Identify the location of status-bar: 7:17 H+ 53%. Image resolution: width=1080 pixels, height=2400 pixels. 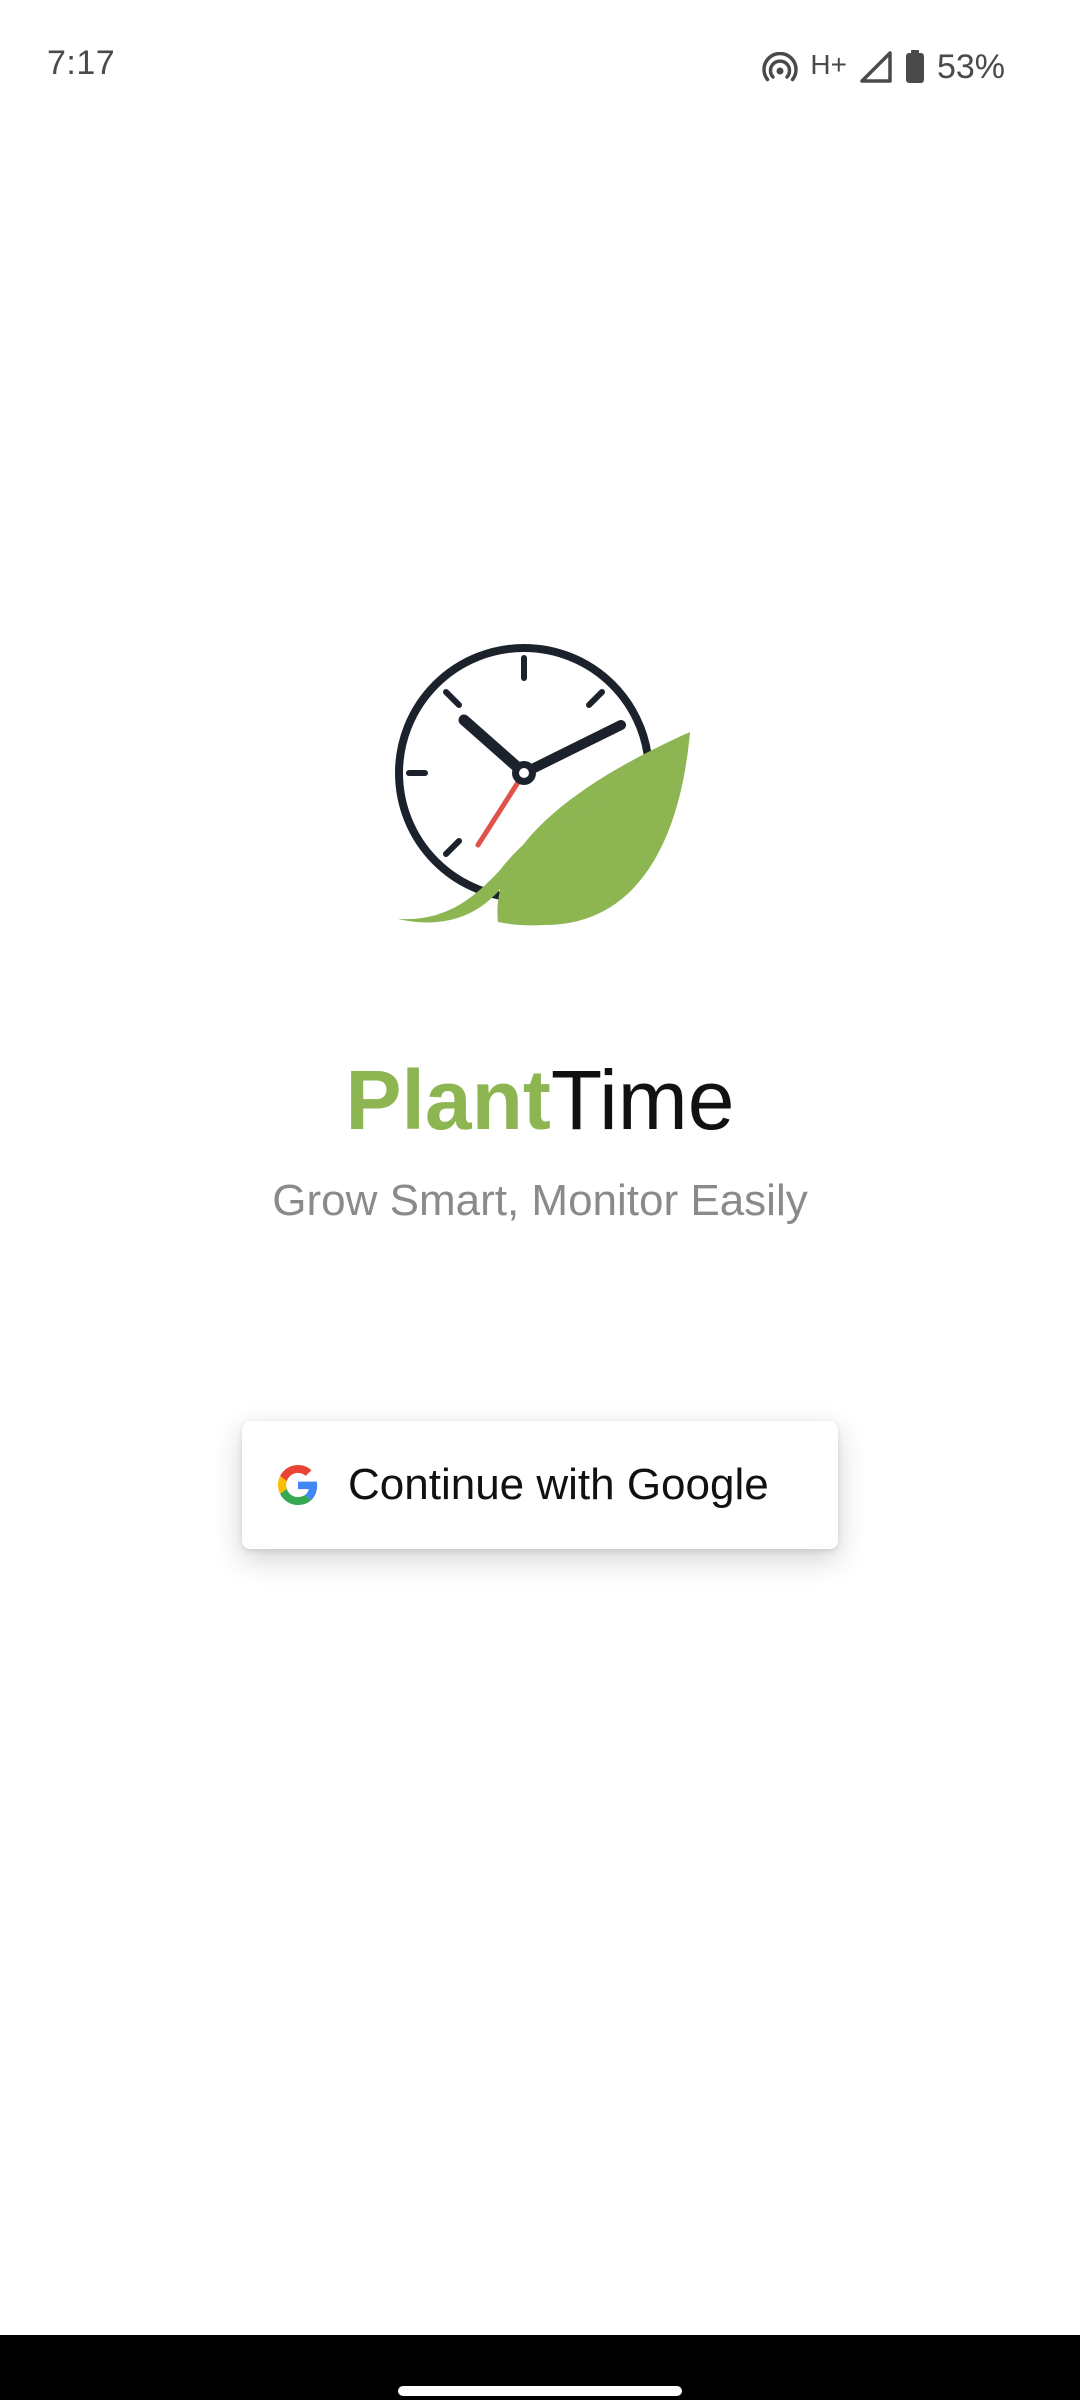
(540, 65).